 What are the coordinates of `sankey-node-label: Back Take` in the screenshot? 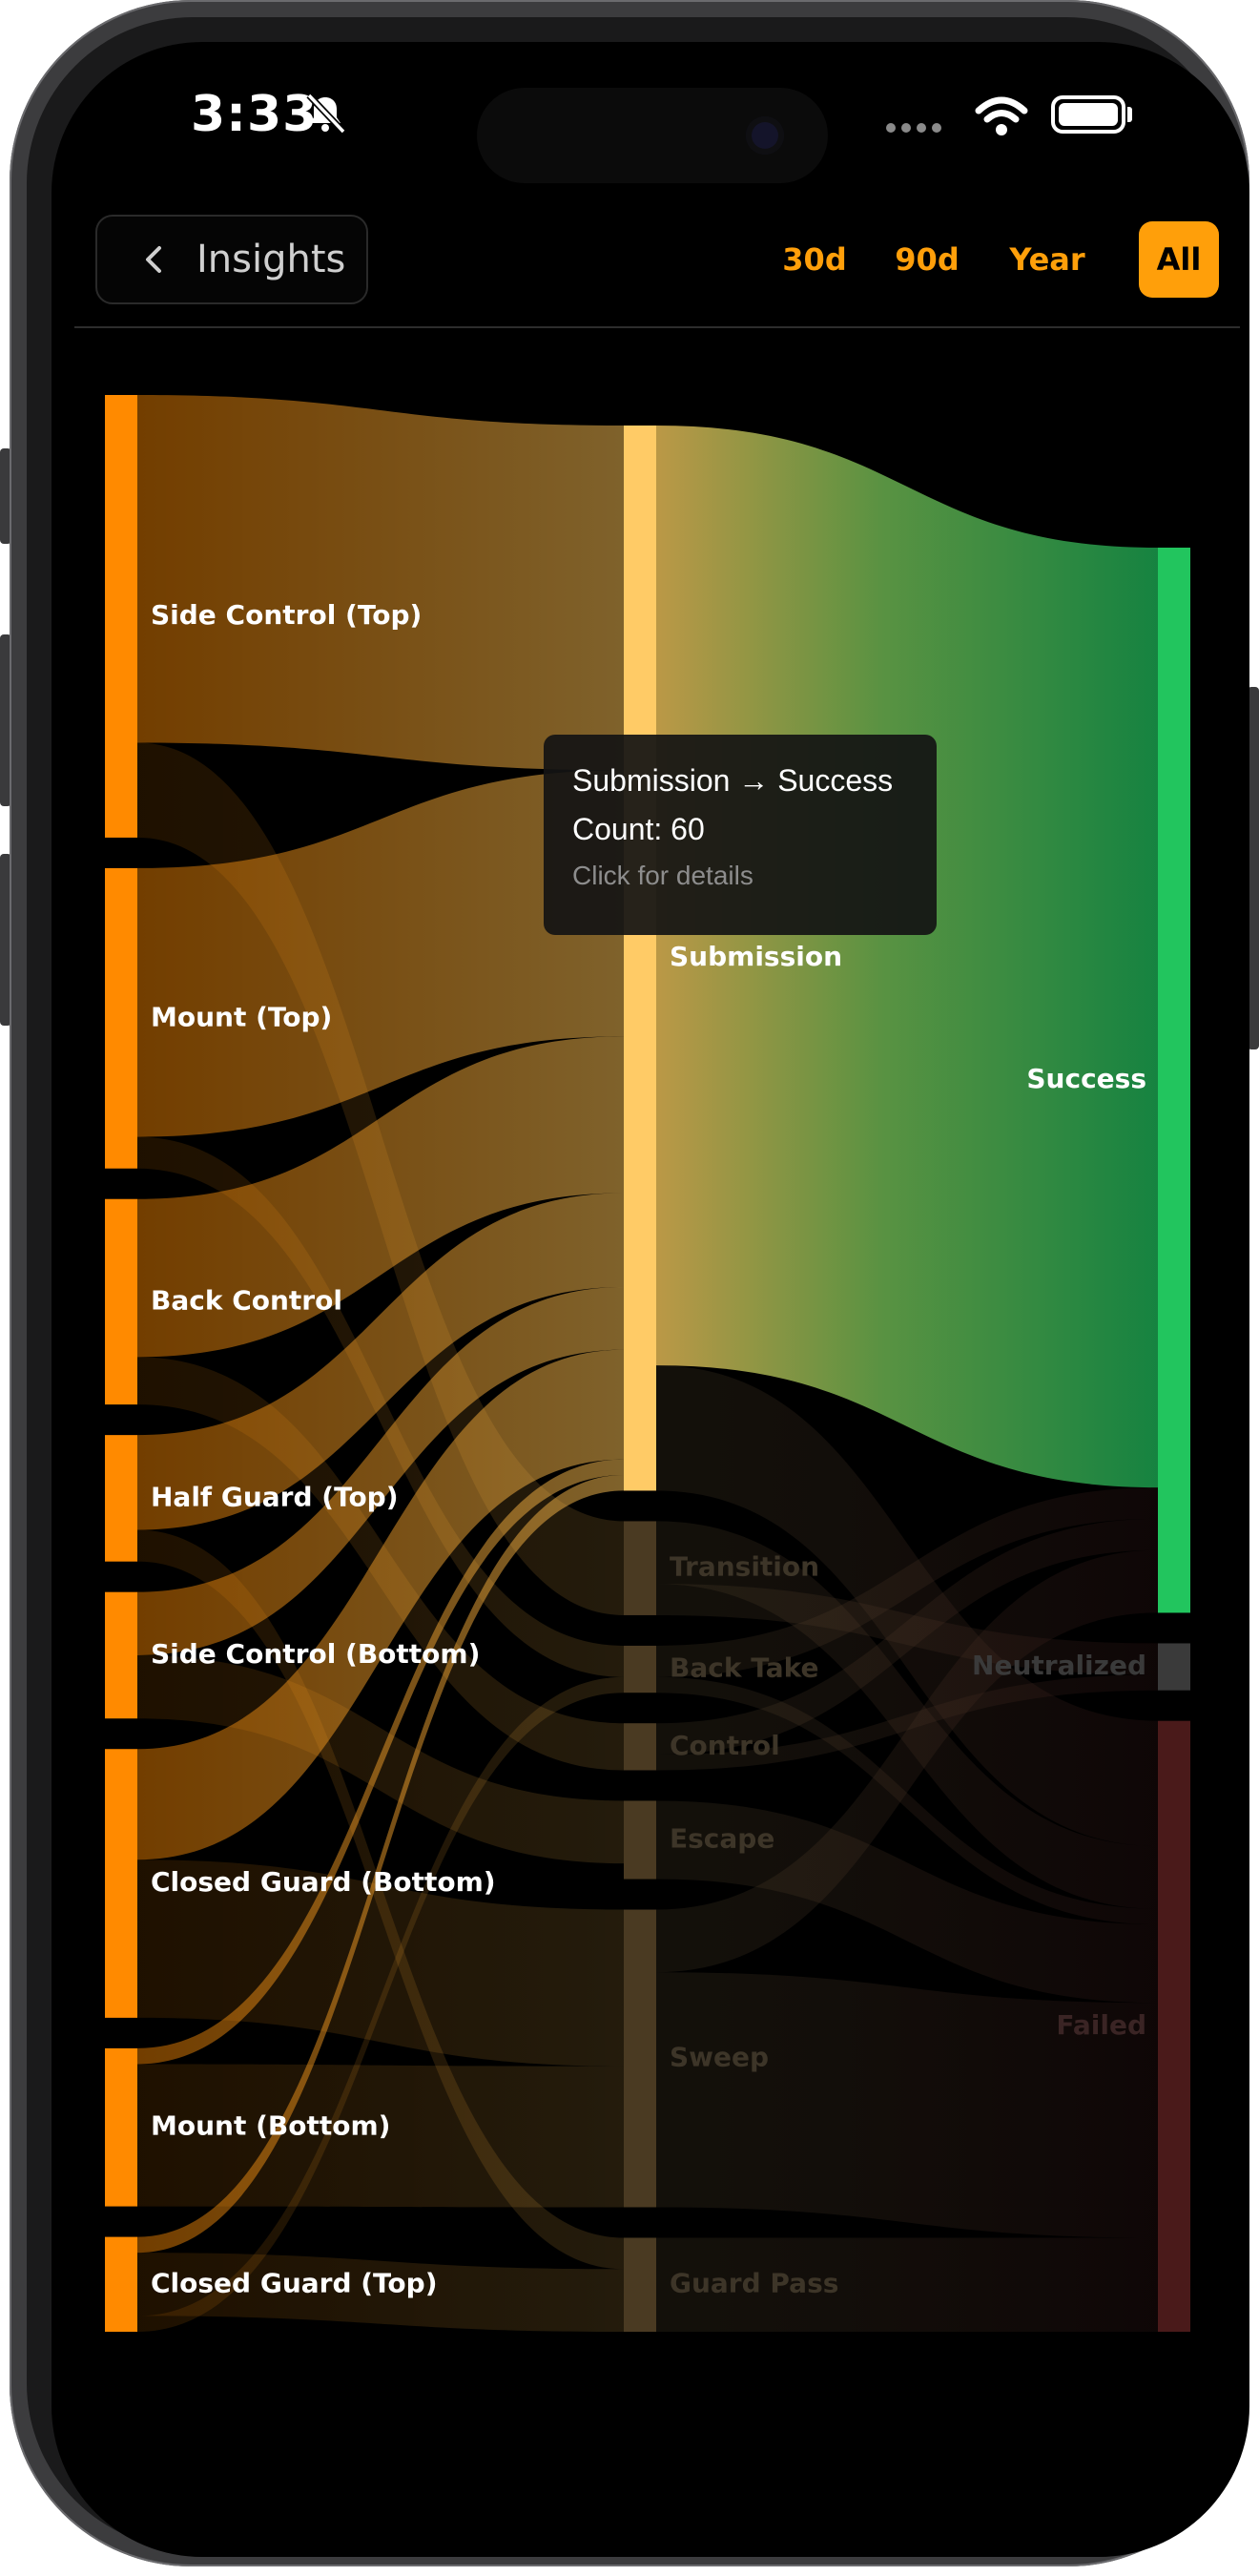 It's located at (744, 1668).